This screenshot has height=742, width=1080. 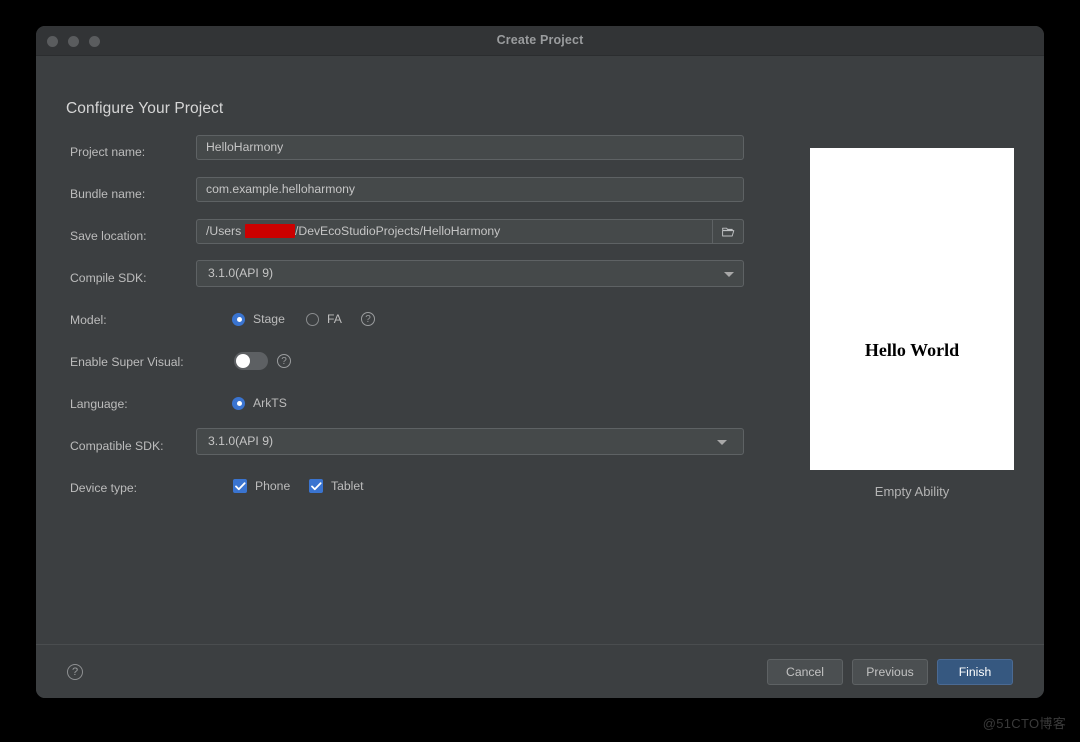 What do you see at coordinates (145, 108) in the screenshot?
I see `page-title: Configure Your Project` at bounding box center [145, 108].